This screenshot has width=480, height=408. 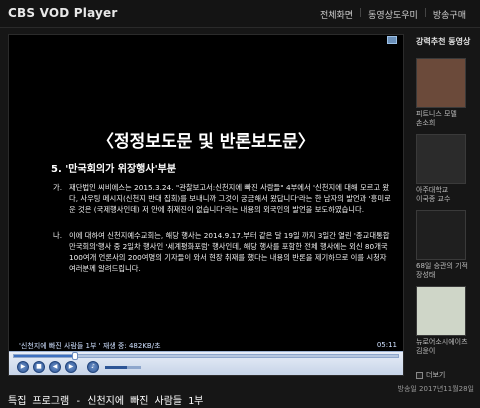 I want to click on thumbnail-caption: 아주대학교 이국종 교수, so click(x=433, y=194).